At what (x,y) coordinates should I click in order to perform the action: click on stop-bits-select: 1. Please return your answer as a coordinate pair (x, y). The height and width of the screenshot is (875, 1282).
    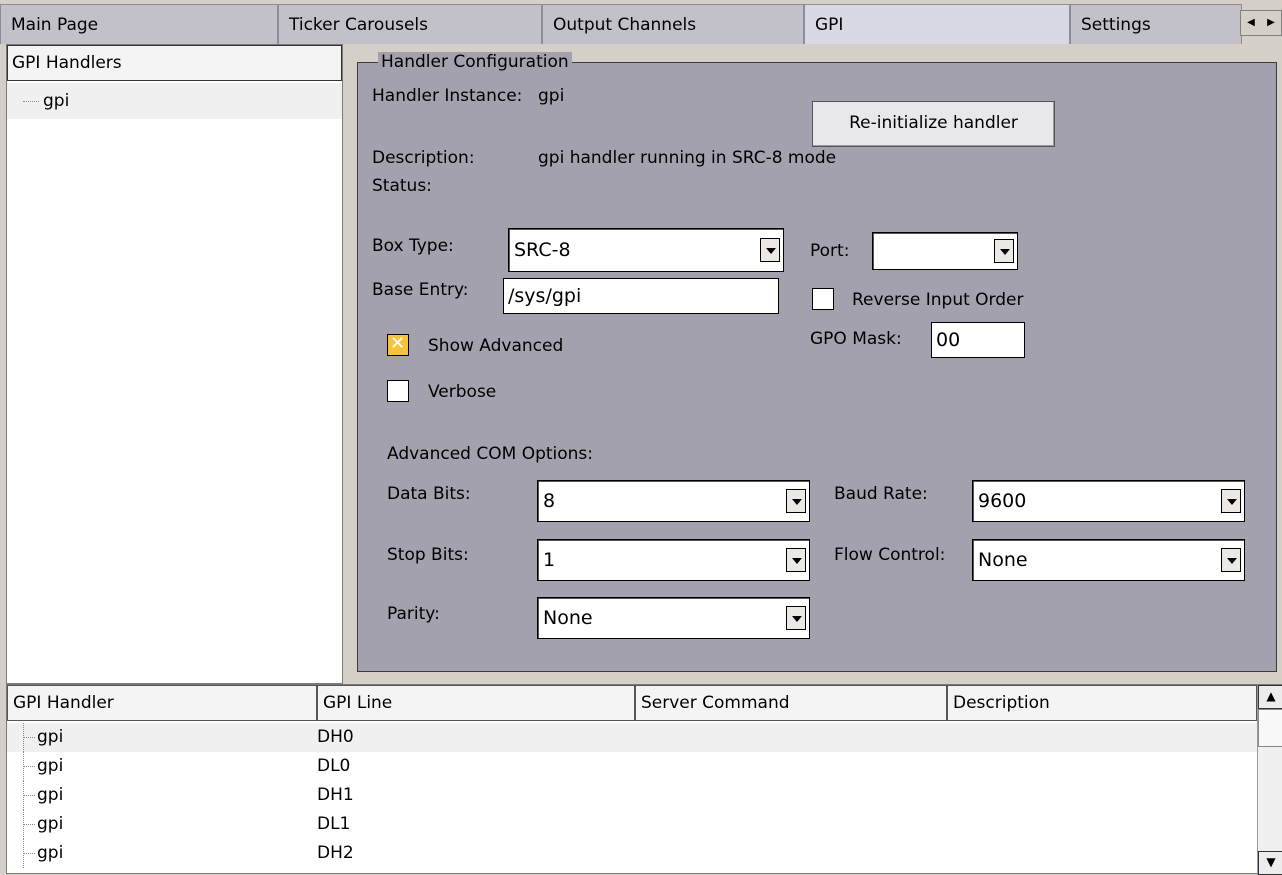
    Looking at the image, I should click on (673, 560).